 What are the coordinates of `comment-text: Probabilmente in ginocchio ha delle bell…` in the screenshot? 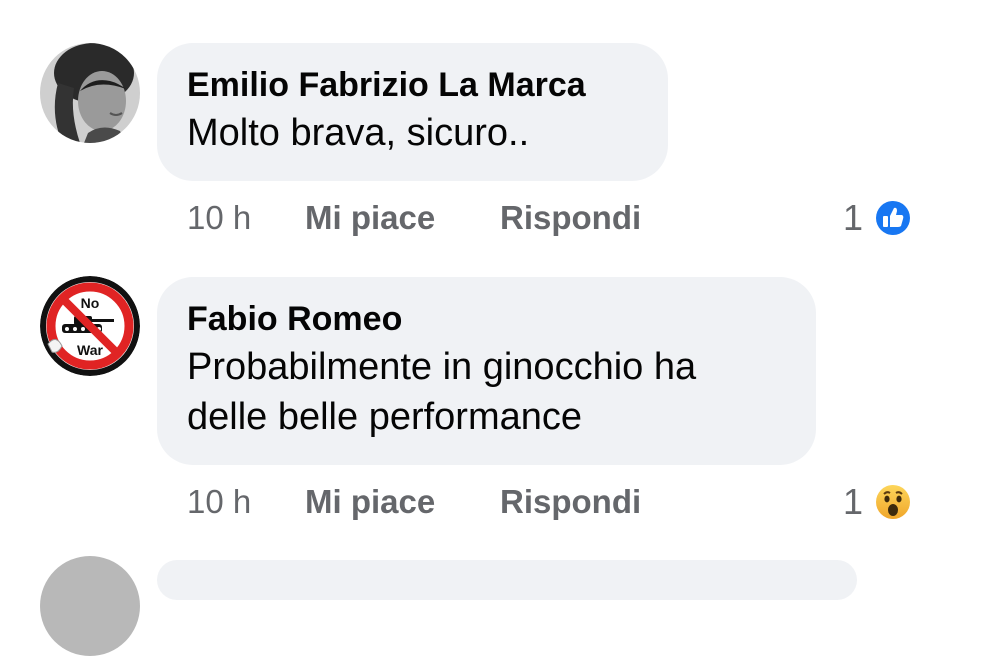 It's located at (486, 392).